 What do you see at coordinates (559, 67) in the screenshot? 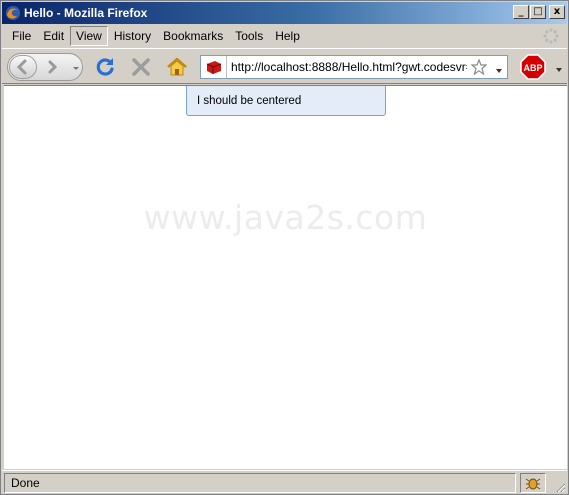
I see `adblock-dropdown-icon` at bounding box center [559, 67].